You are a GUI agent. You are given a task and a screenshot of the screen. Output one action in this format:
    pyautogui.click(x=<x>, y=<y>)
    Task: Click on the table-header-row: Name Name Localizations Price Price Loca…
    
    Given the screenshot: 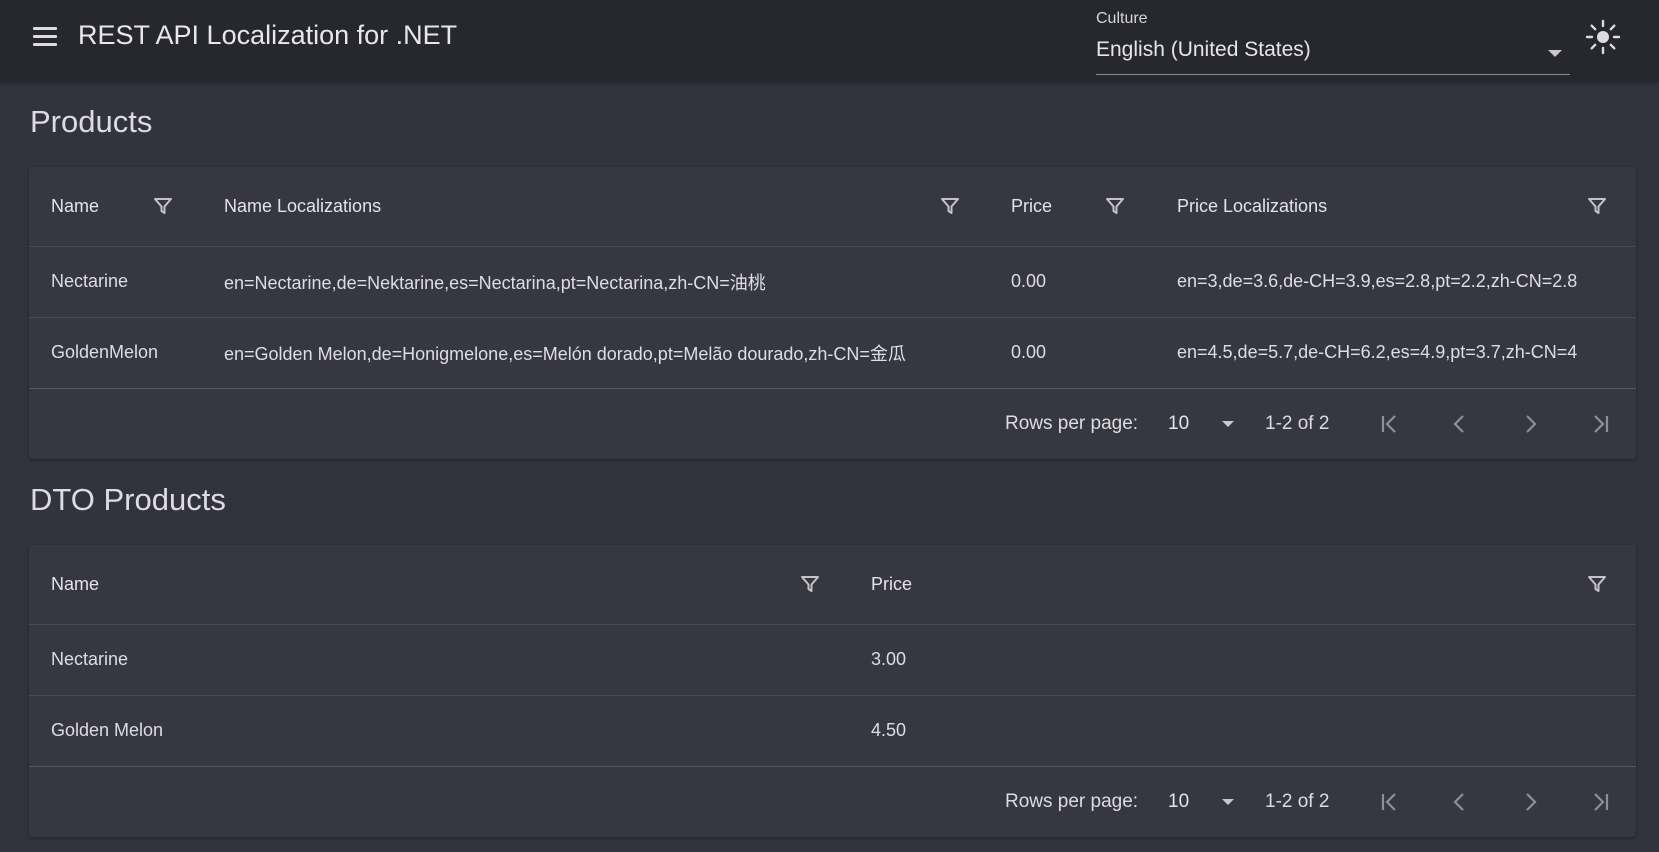 What is the action you would take?
    pyautogui.click(x=832, y=207)
    